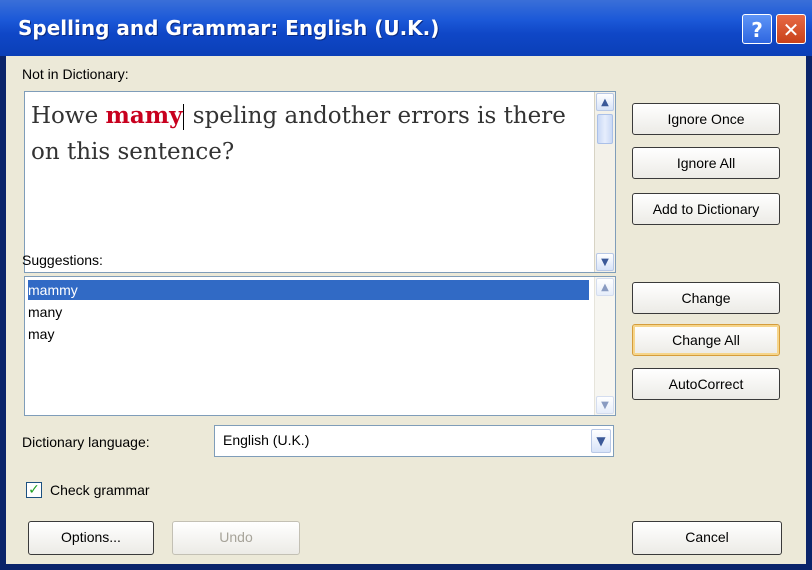 The height and width of the screenshot is (570, 812). Describe the element at coordinates (62, 260) in the screenshot. I see `suggestions-label: Suggestions:` at that location.